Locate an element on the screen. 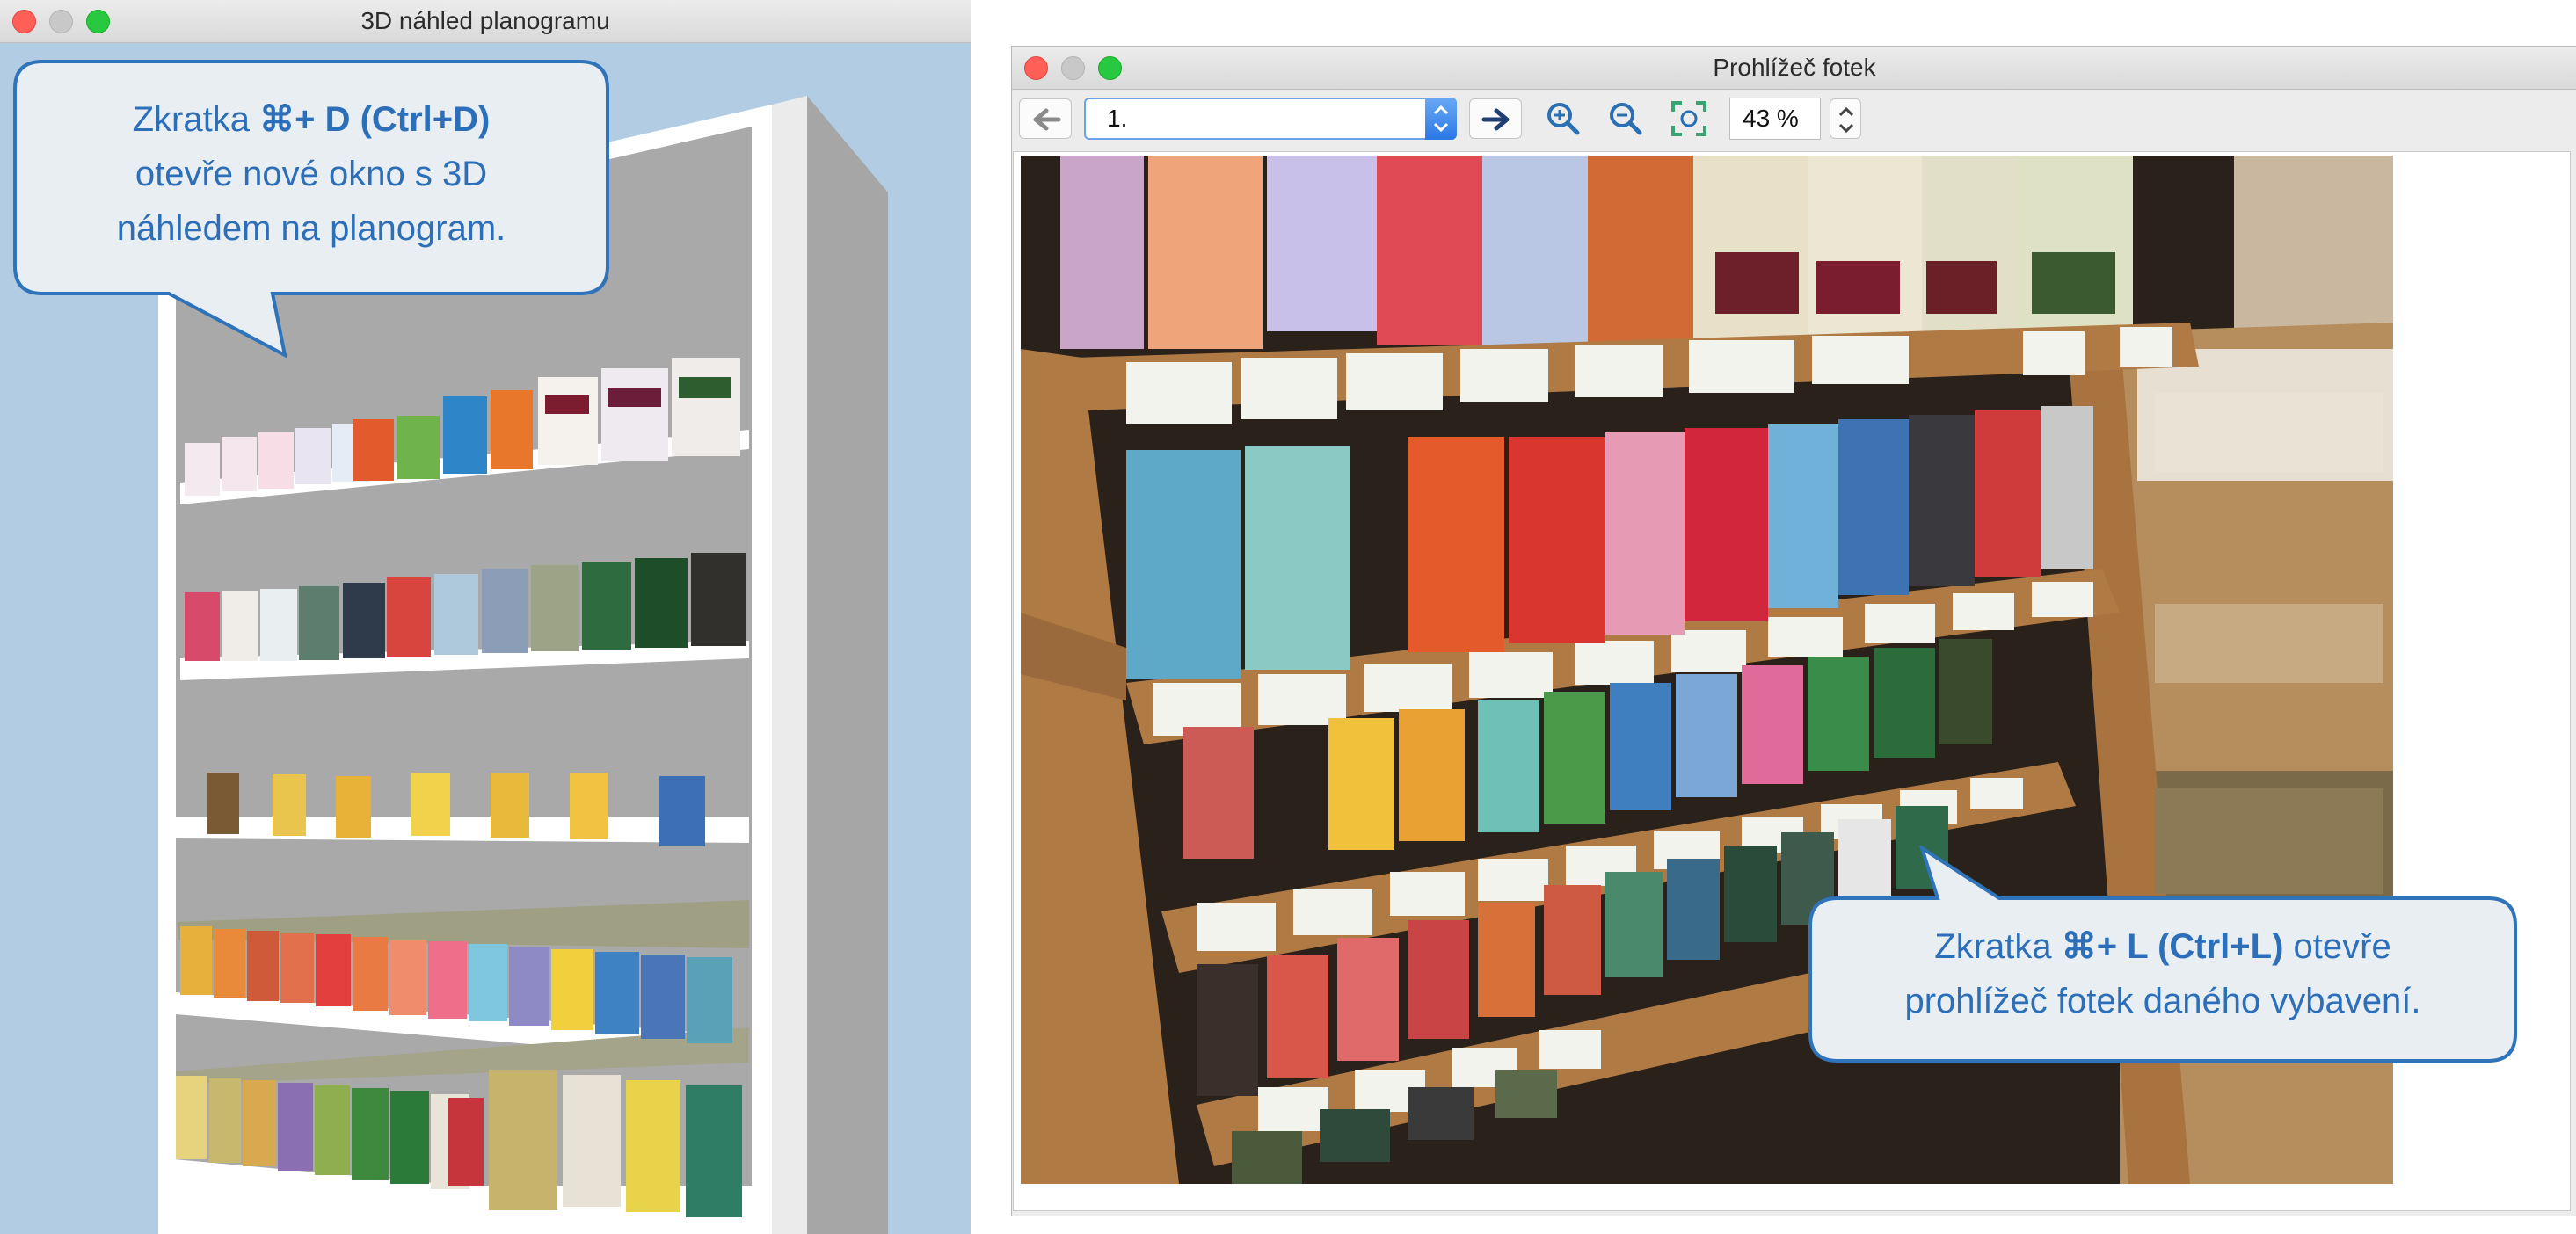 This screenshot has width=2576, height=1234. shortcut-key: ⌘+ L (Ctrl+L) is located at coordinates (2172, 946).